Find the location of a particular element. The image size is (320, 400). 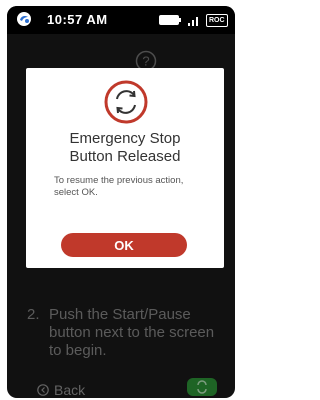

dialog-title: Emergency Stop Button Released is located at coordinates (125, 148).